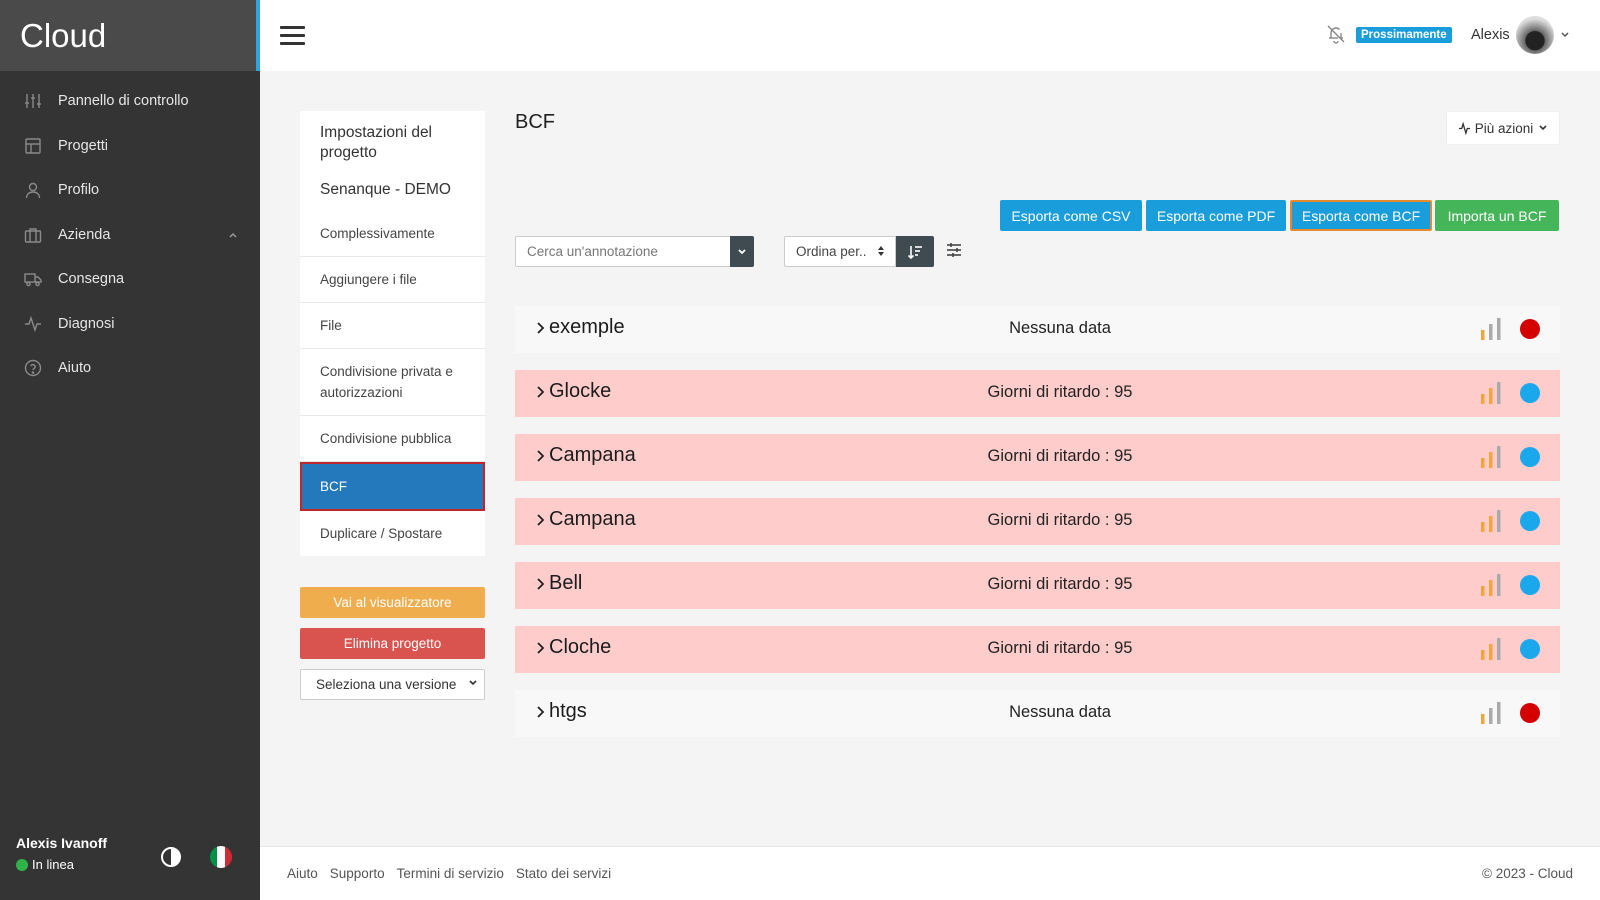 The width and height of the screenshot is (1600, 900). What do you see at coordinates (53, 864) in the screenshot?
I see `online-status-label: In linea` at bounding box center [53, 864].